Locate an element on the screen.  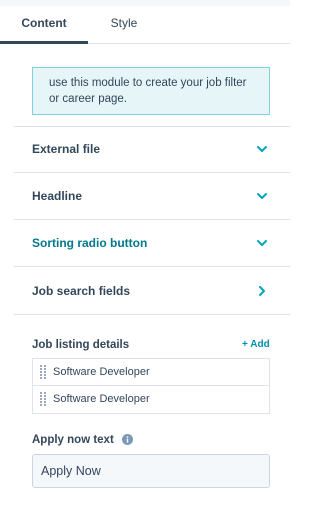
tab-content: Content is located at coordinates (44, 25).